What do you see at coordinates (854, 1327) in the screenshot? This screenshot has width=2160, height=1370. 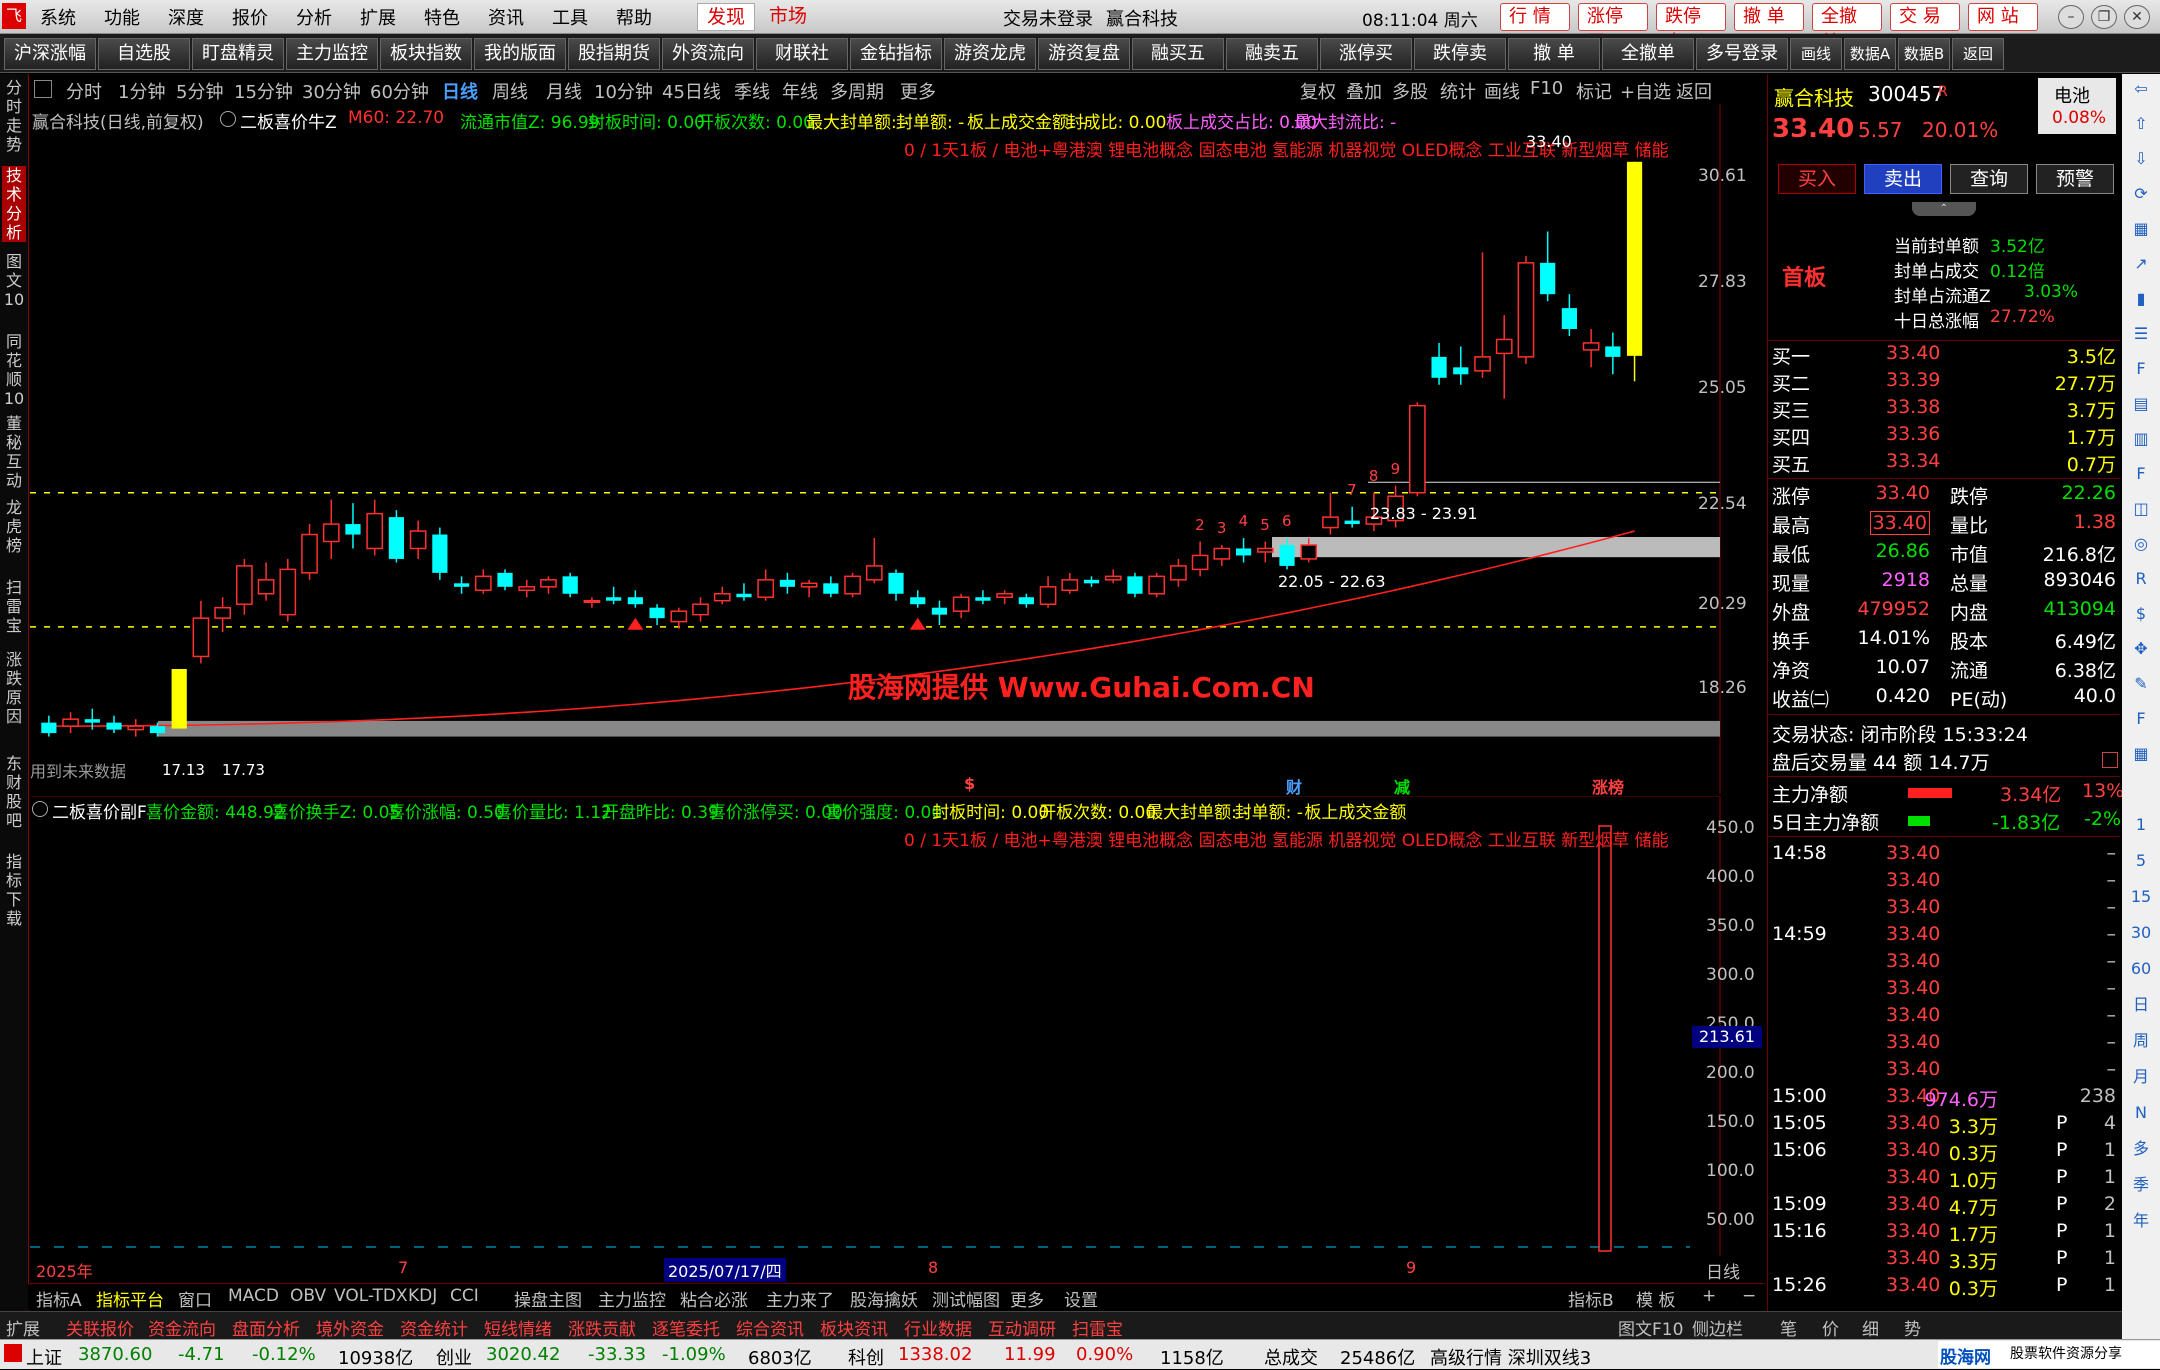 I see `func-tab: 板块资讯` at bounding box center [854, 1327].